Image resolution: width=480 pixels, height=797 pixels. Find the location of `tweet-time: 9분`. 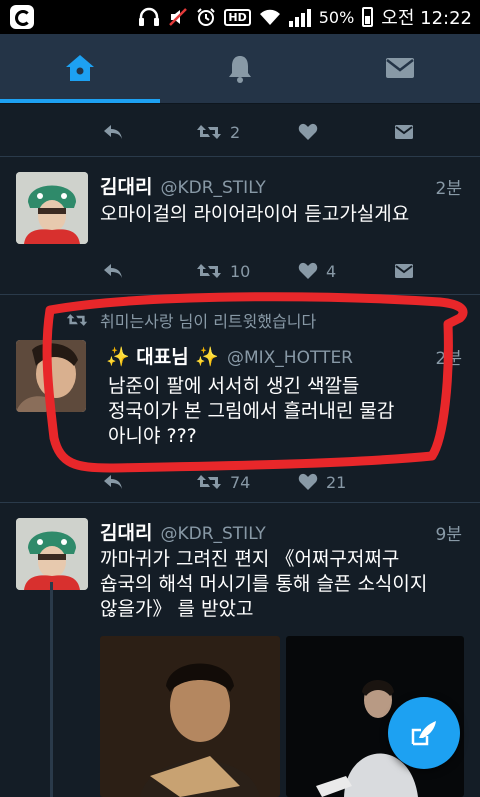

tweet-time: 9분 is located at coordinates (449, 532).